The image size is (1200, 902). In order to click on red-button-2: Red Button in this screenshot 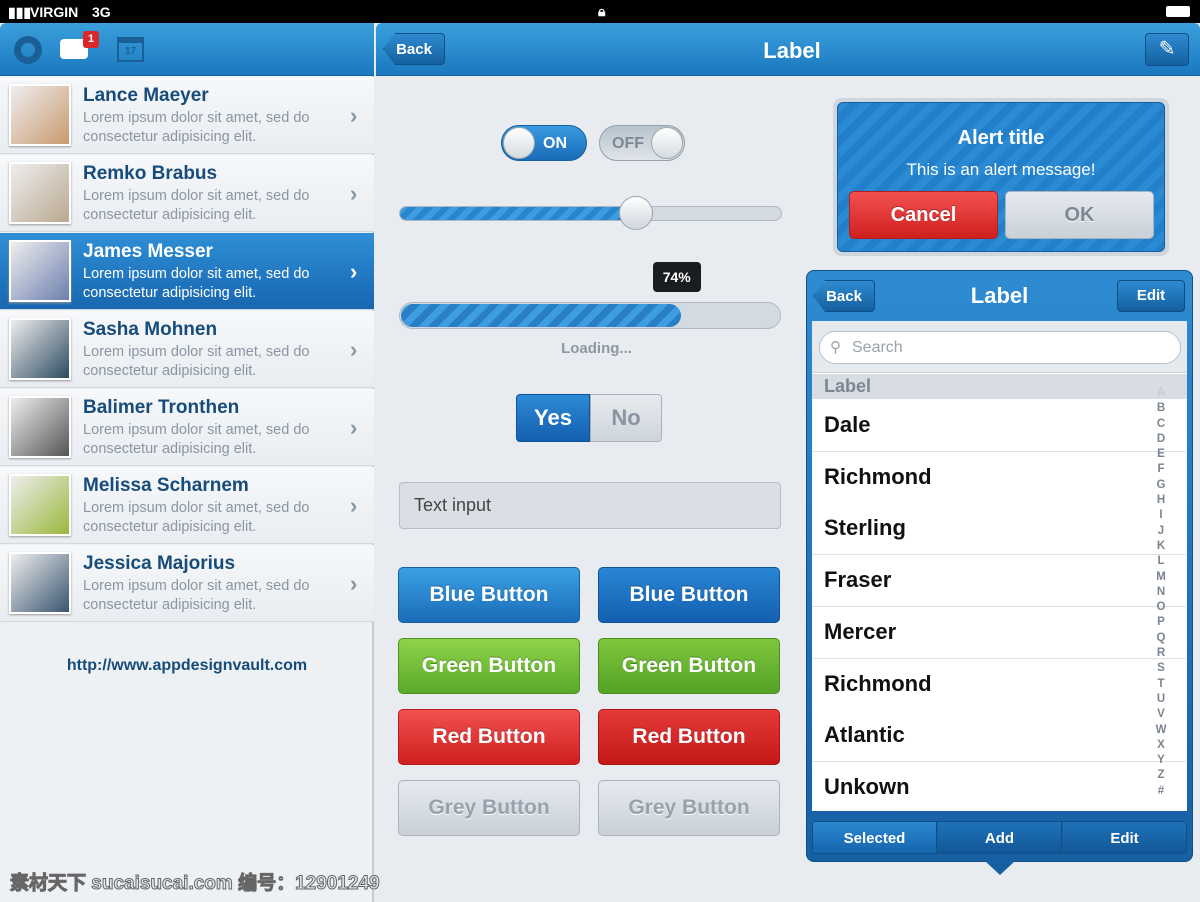, I will do `click(689, 737)`.